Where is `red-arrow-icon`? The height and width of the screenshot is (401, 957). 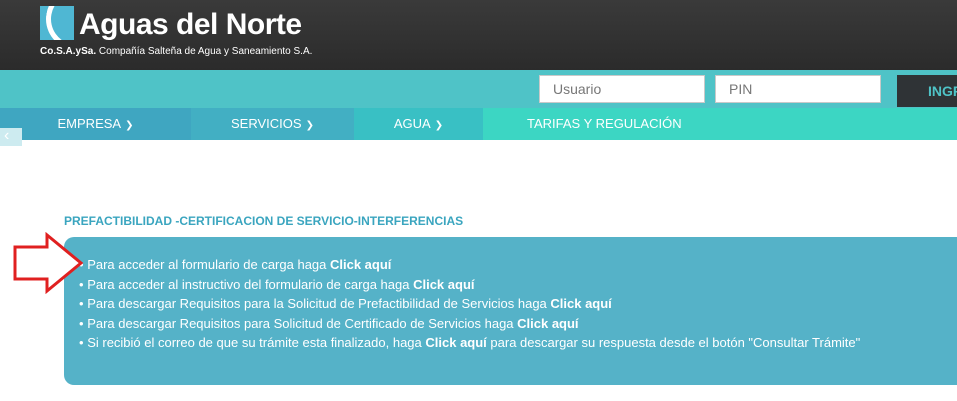 red-arrow-icon is located at coordinates (48, 263).